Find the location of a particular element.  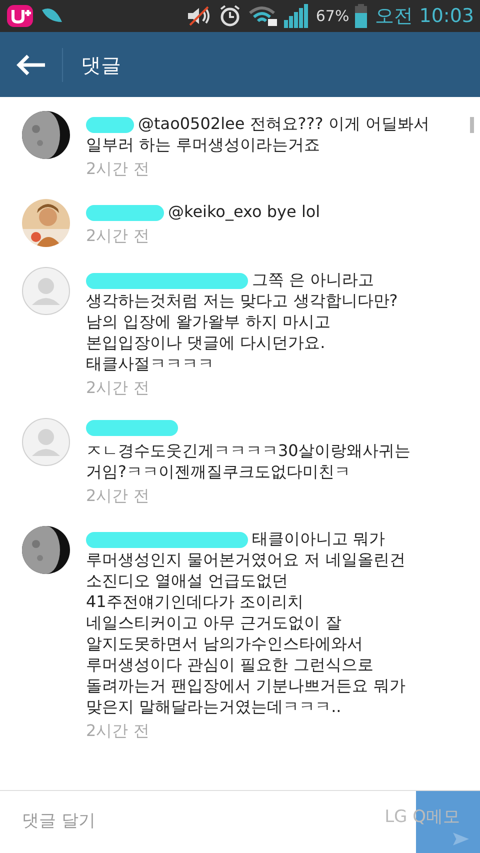

comment-text: @tao0502lee 전혀요??? 이게 어딜봐서 일부러 하는 루머생성이라는거죠 is located at coordinates (258, 134).